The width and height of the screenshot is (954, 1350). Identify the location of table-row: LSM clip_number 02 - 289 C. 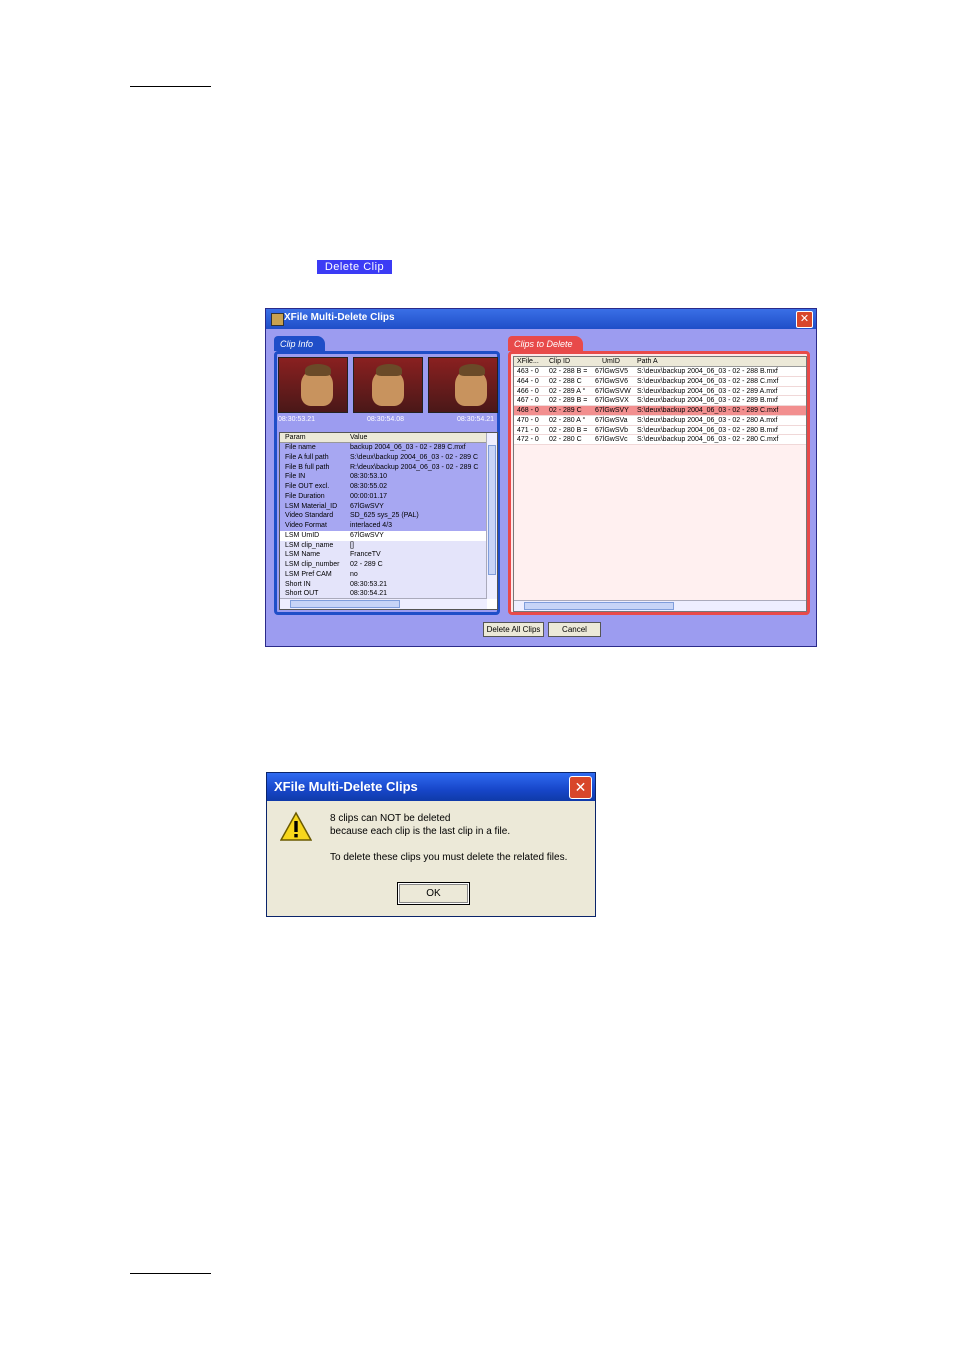
(383, 565).